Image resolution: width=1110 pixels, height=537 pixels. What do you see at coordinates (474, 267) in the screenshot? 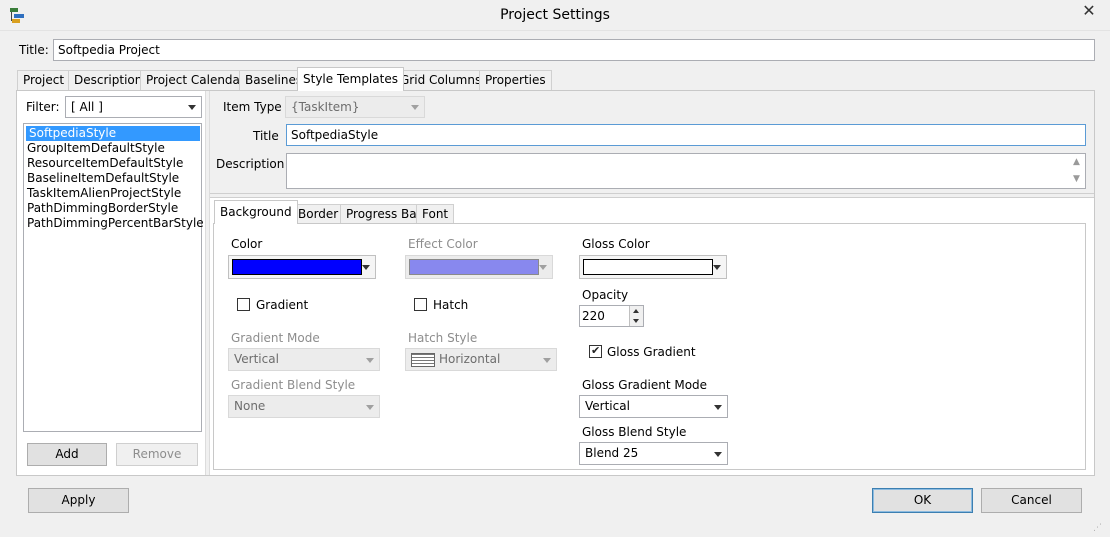
I see `effect-color-swatch` at bounding box center [474, 267].